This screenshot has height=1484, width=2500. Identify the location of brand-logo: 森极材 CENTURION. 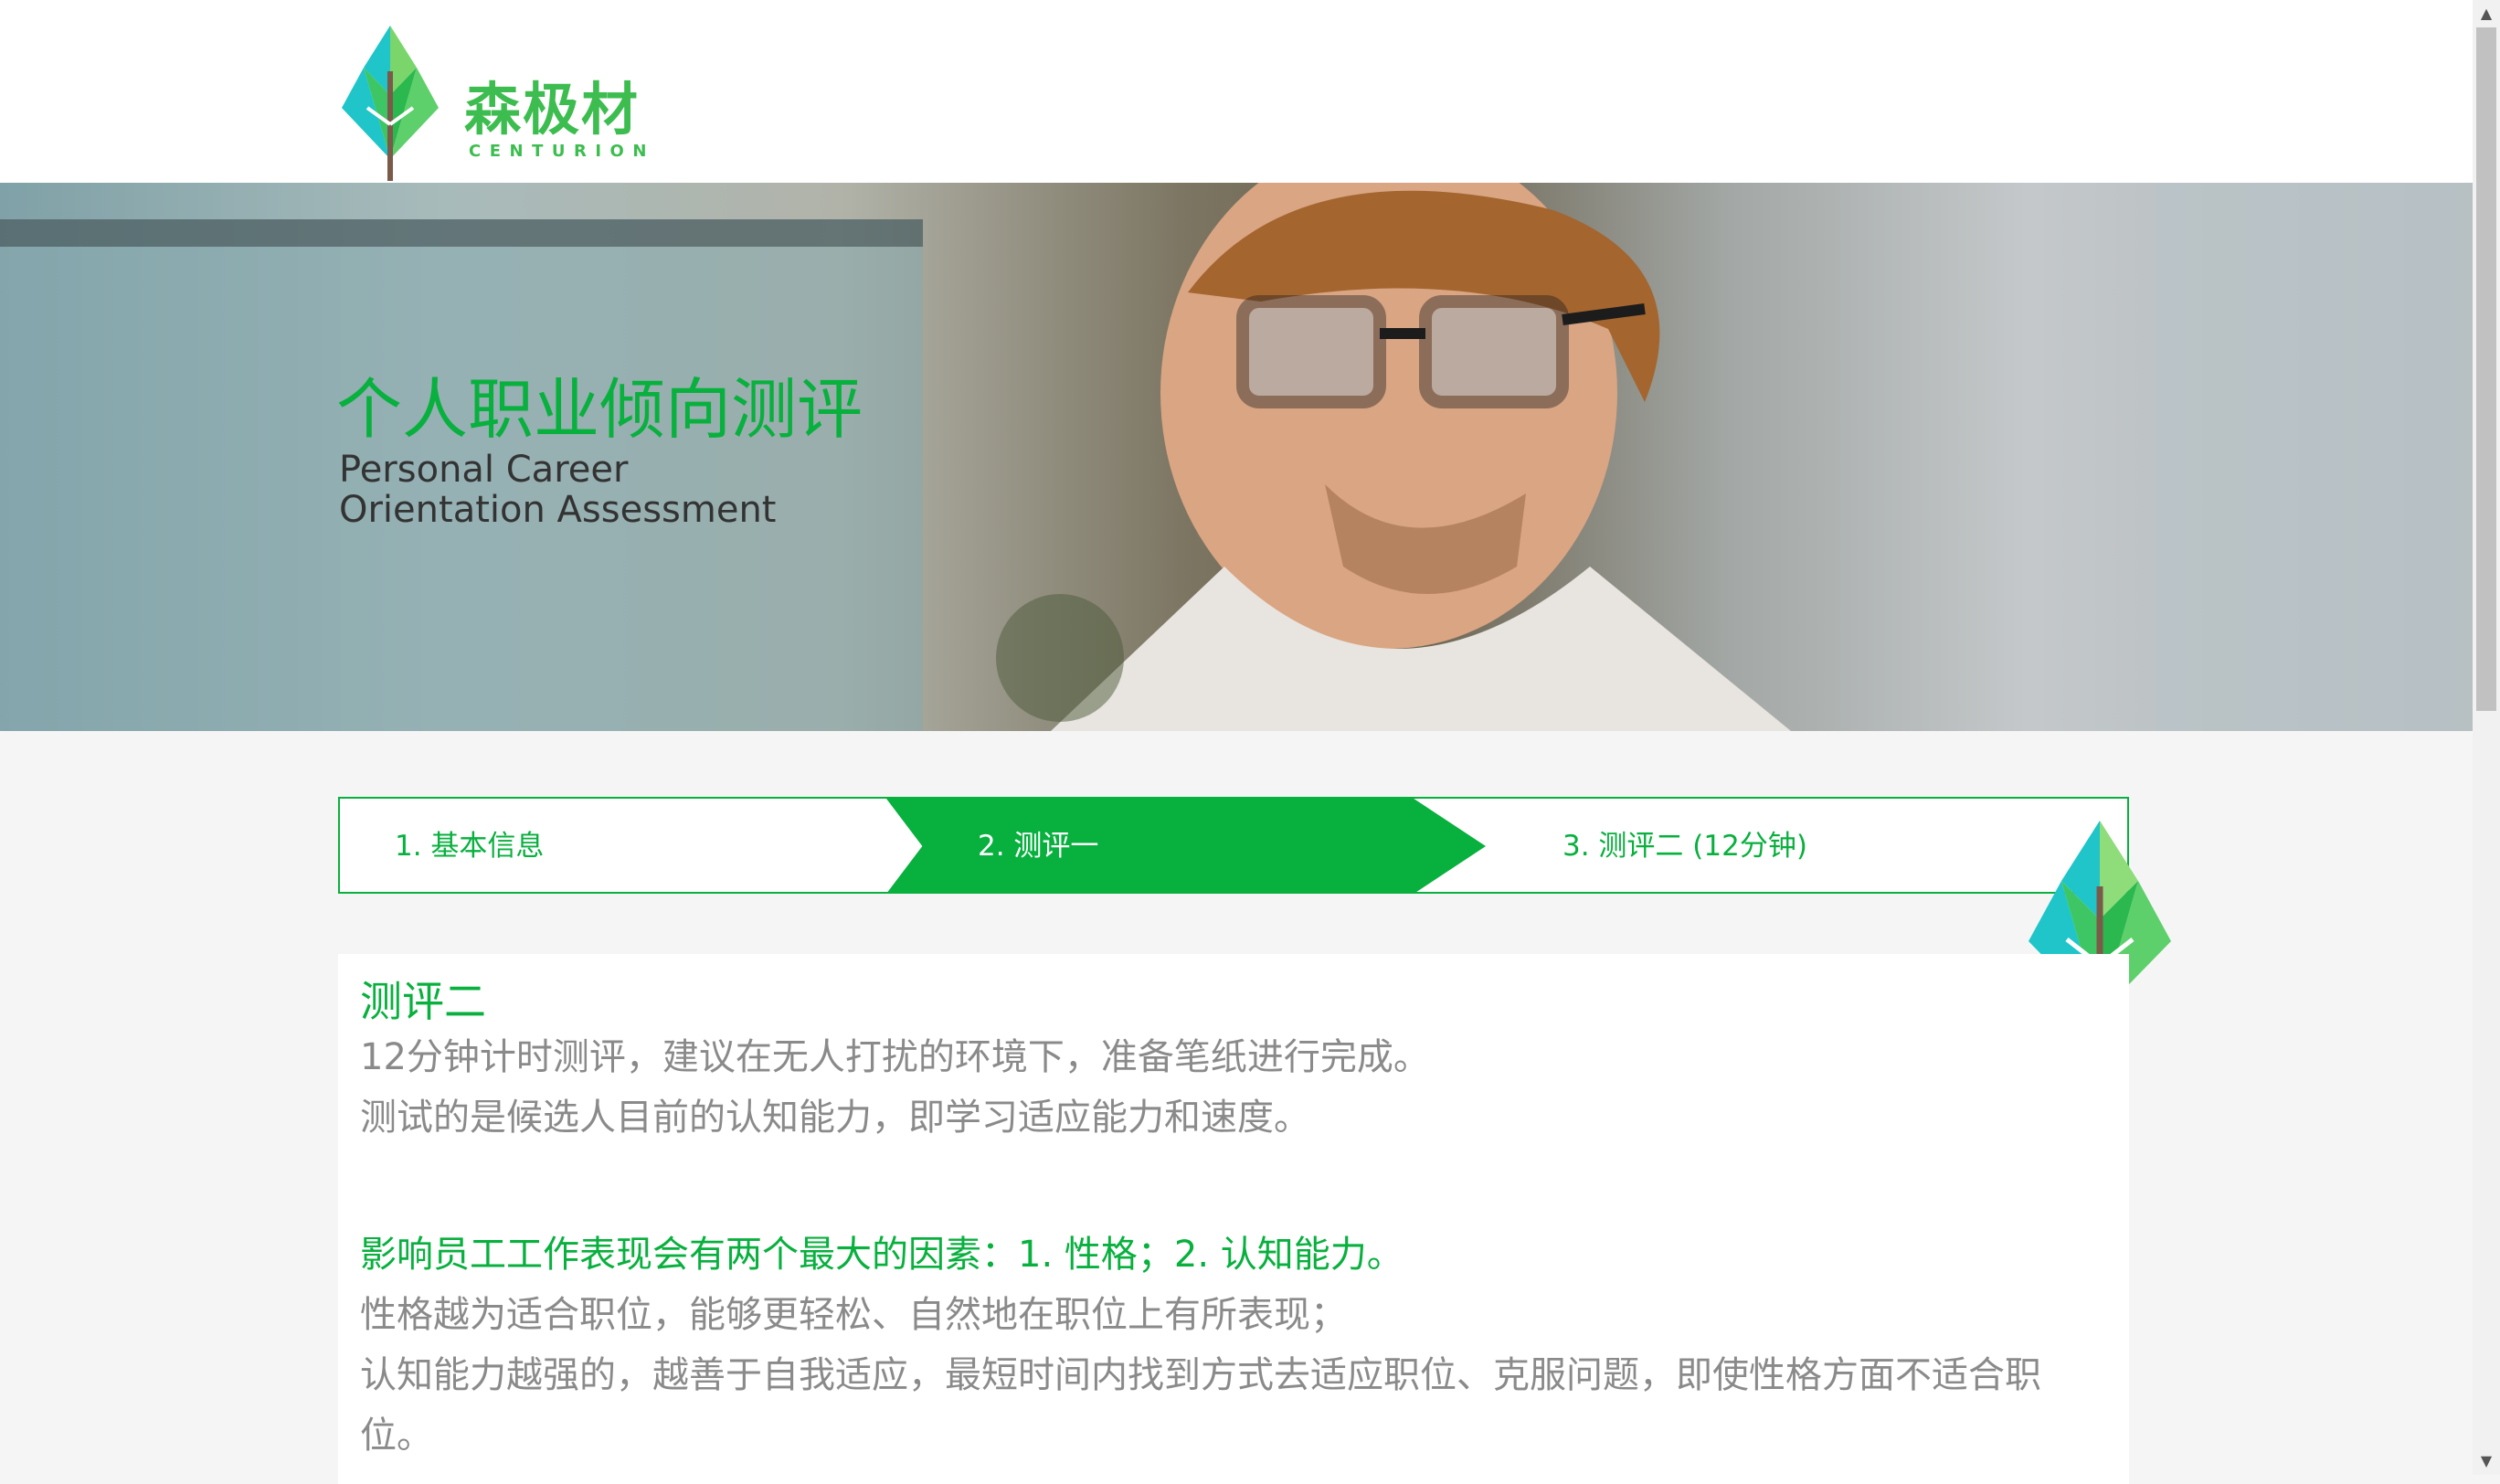
(500, 104).